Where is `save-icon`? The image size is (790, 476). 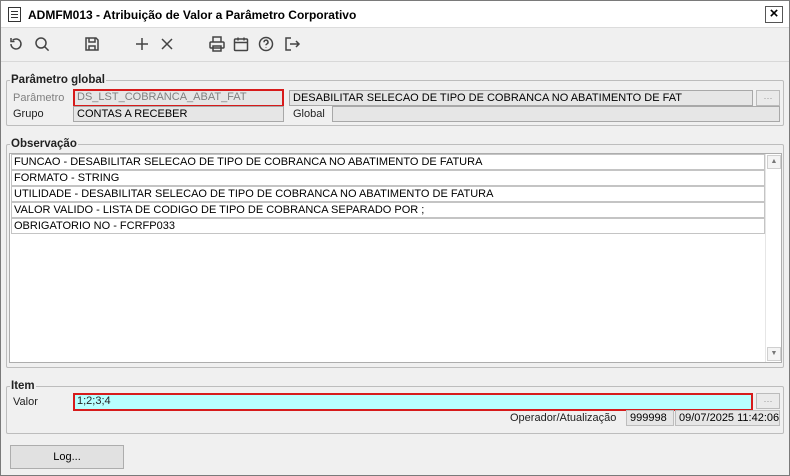
save-icon is located at coordinates (92, 44).